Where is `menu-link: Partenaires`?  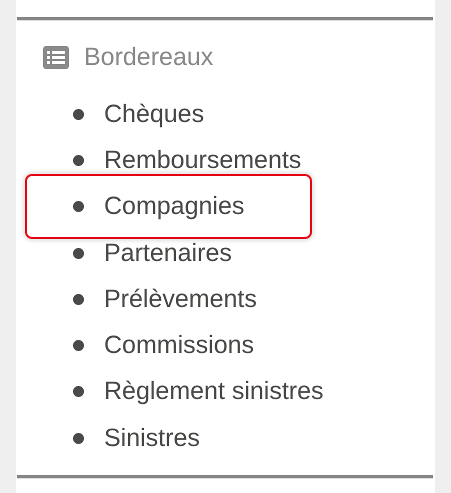 menu-link: Partenaires is located at coordinates (168, 253).